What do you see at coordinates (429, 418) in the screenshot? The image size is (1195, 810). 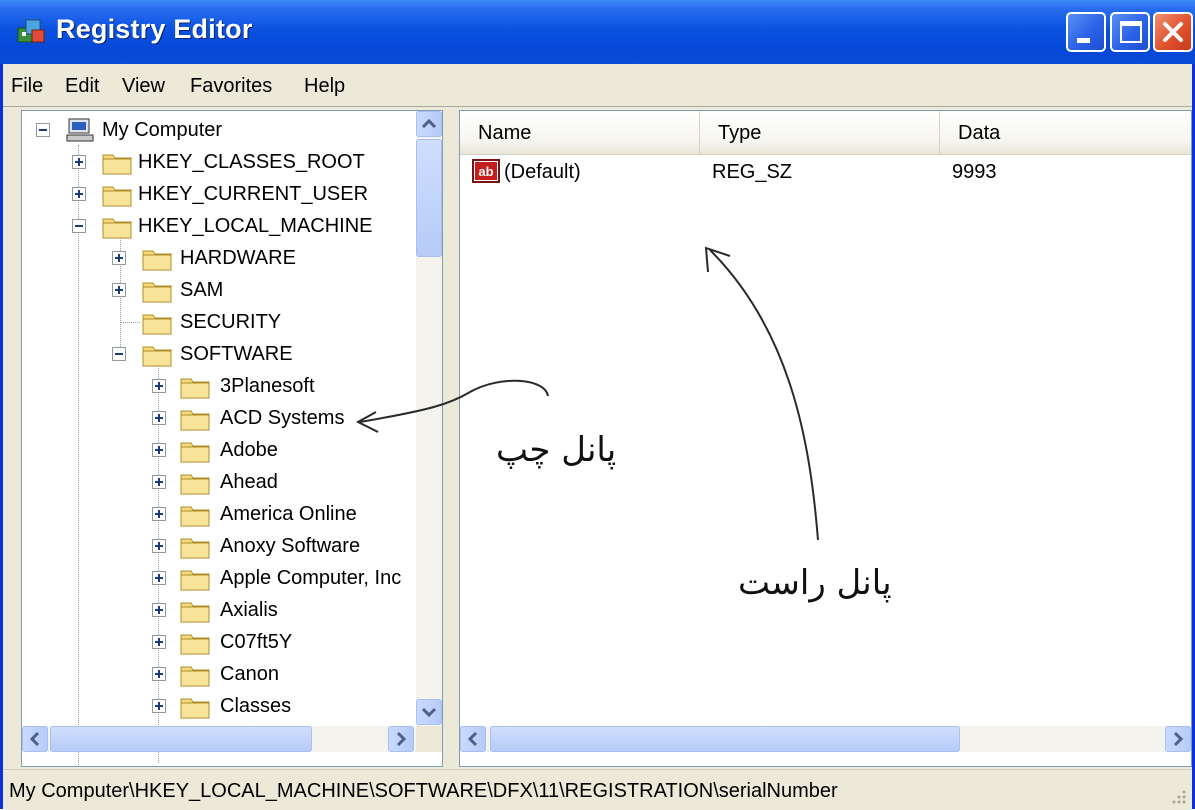 I see `tree-vertical-scrollbar` at bounding box center [429, 418].